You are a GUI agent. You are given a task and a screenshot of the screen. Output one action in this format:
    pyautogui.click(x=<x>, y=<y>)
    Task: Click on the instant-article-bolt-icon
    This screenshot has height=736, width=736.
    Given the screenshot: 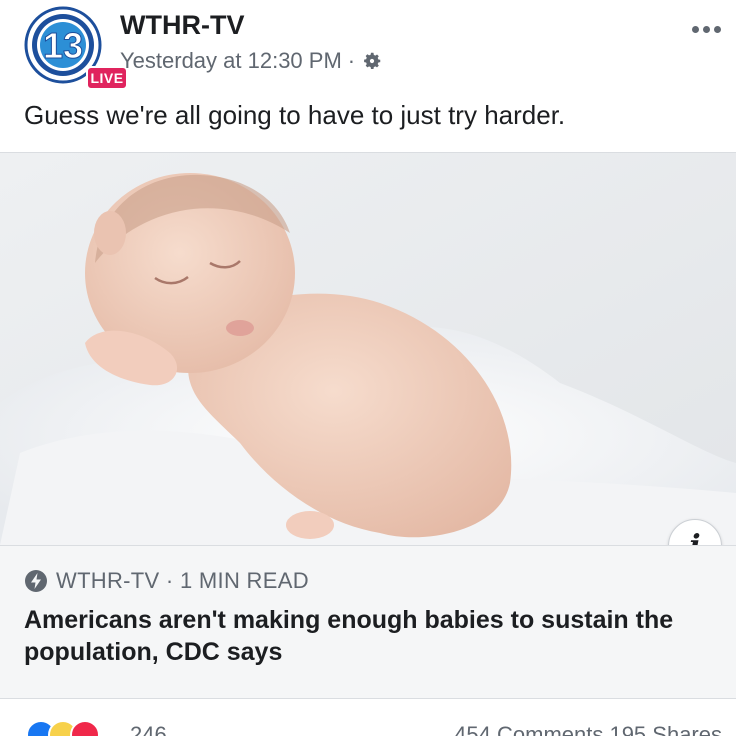 What is the action you would take?
    pyautogui.click(x=36, y=581)
    